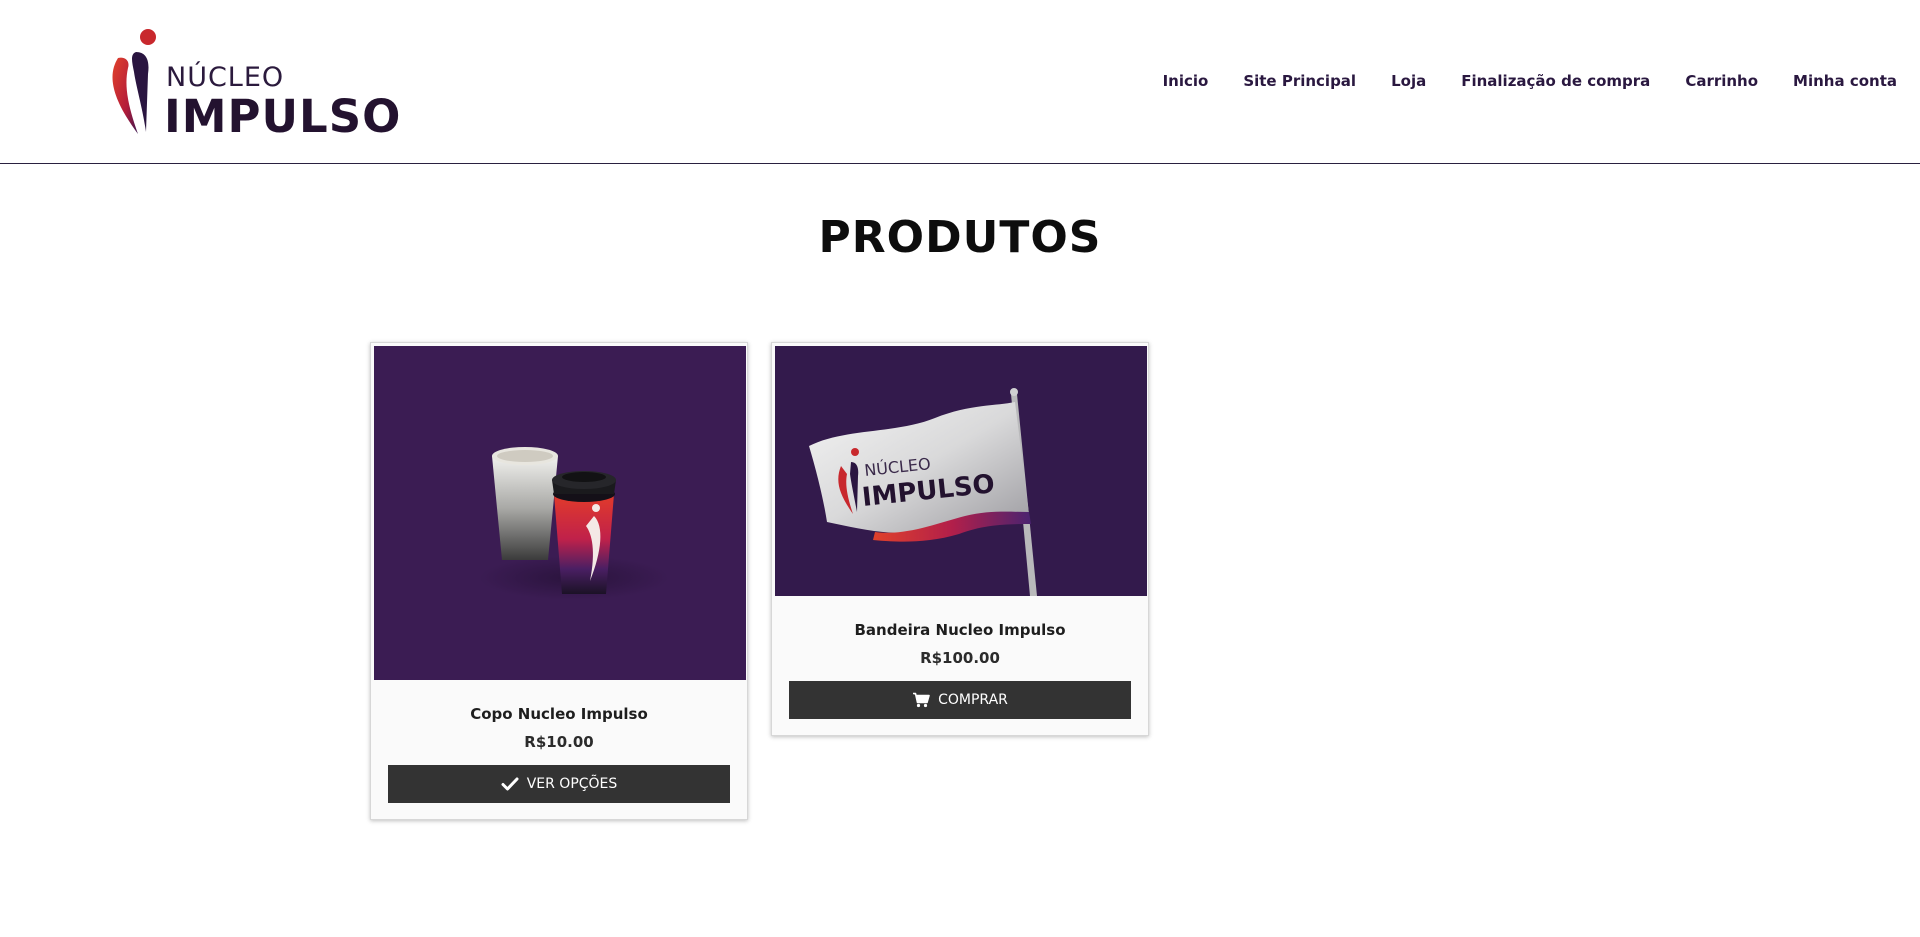 Image resolution: width=1920 pixels, height=937 pixels. I want to click on nav-inicio: Inicio, so click(1186, 81).